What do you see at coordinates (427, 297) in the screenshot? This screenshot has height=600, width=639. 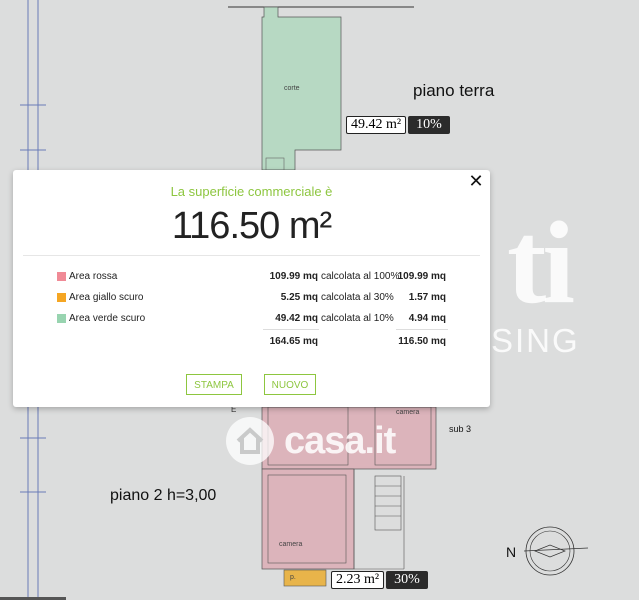 I see `area-result: 1.57 mq` at bounding box center [427, 297].